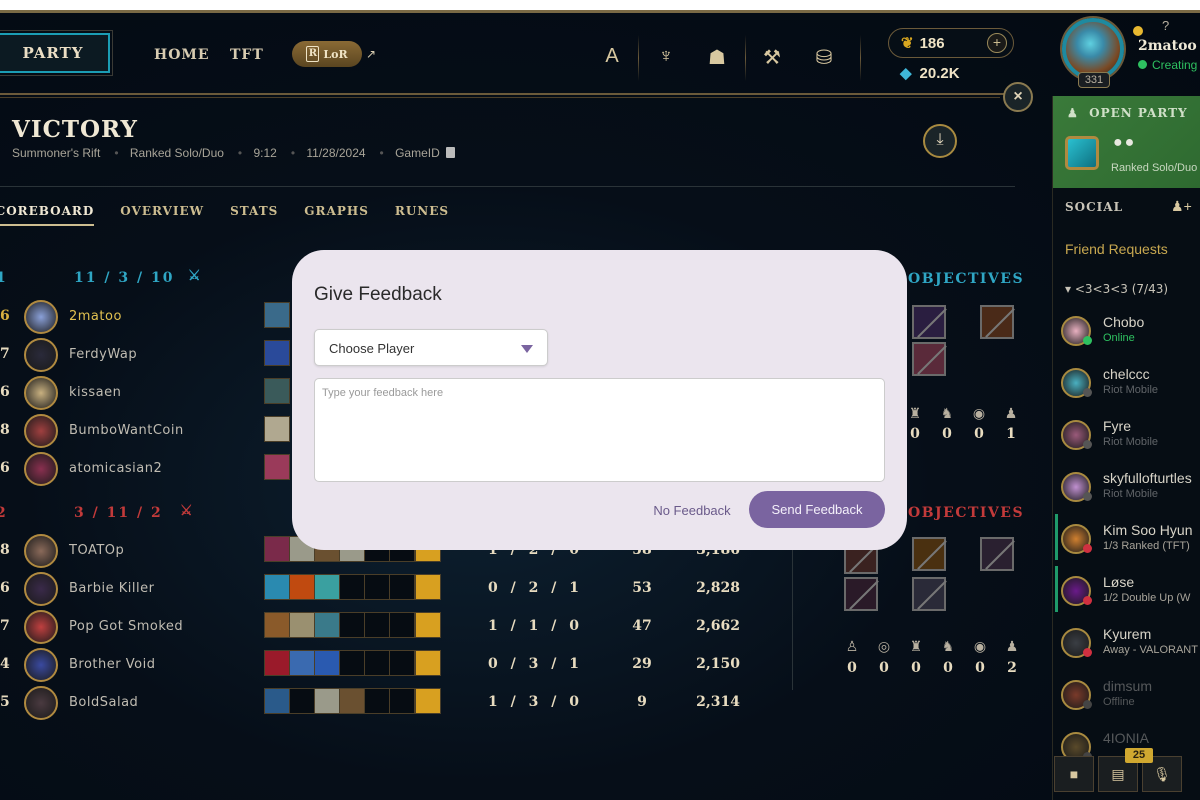 Image resolution: width=1200 pixels, height=800 pixels. What do you see at coordinates (247, 55) in the screenshot?
I see `nav-tft: TFT` at bounding box center [247, 55].